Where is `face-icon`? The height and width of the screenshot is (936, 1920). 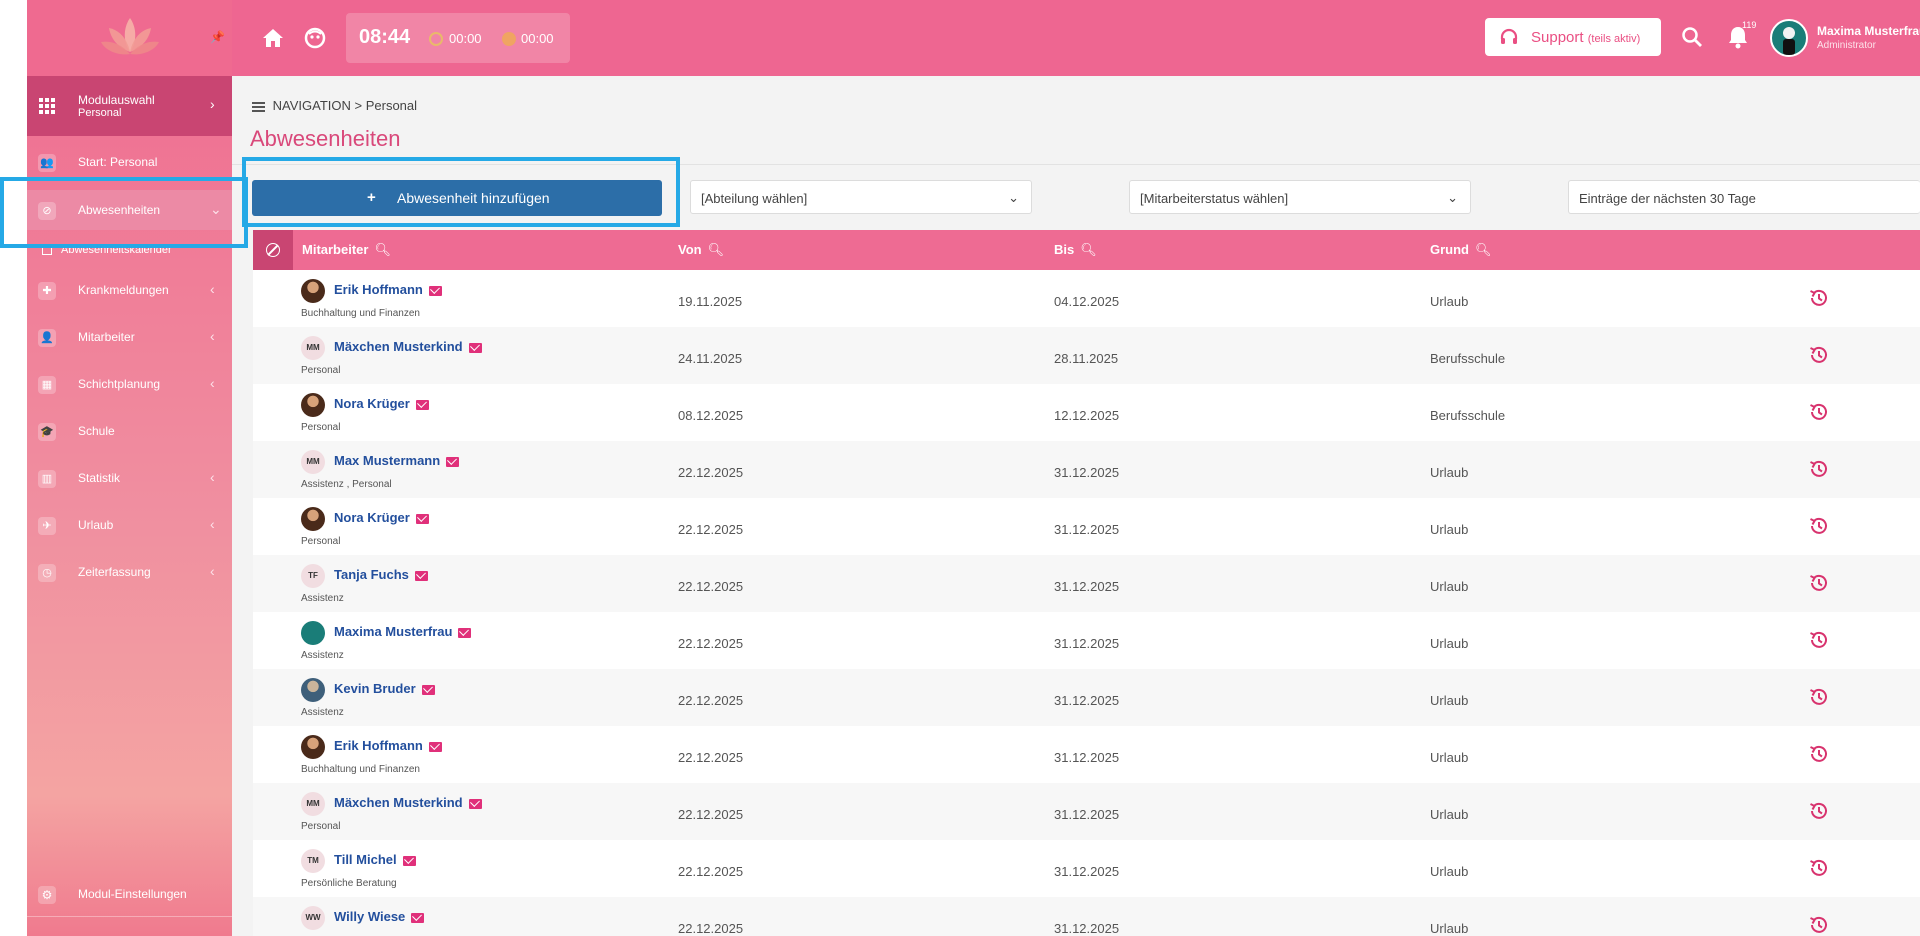
face-icon is located at coordinates (315, 38).